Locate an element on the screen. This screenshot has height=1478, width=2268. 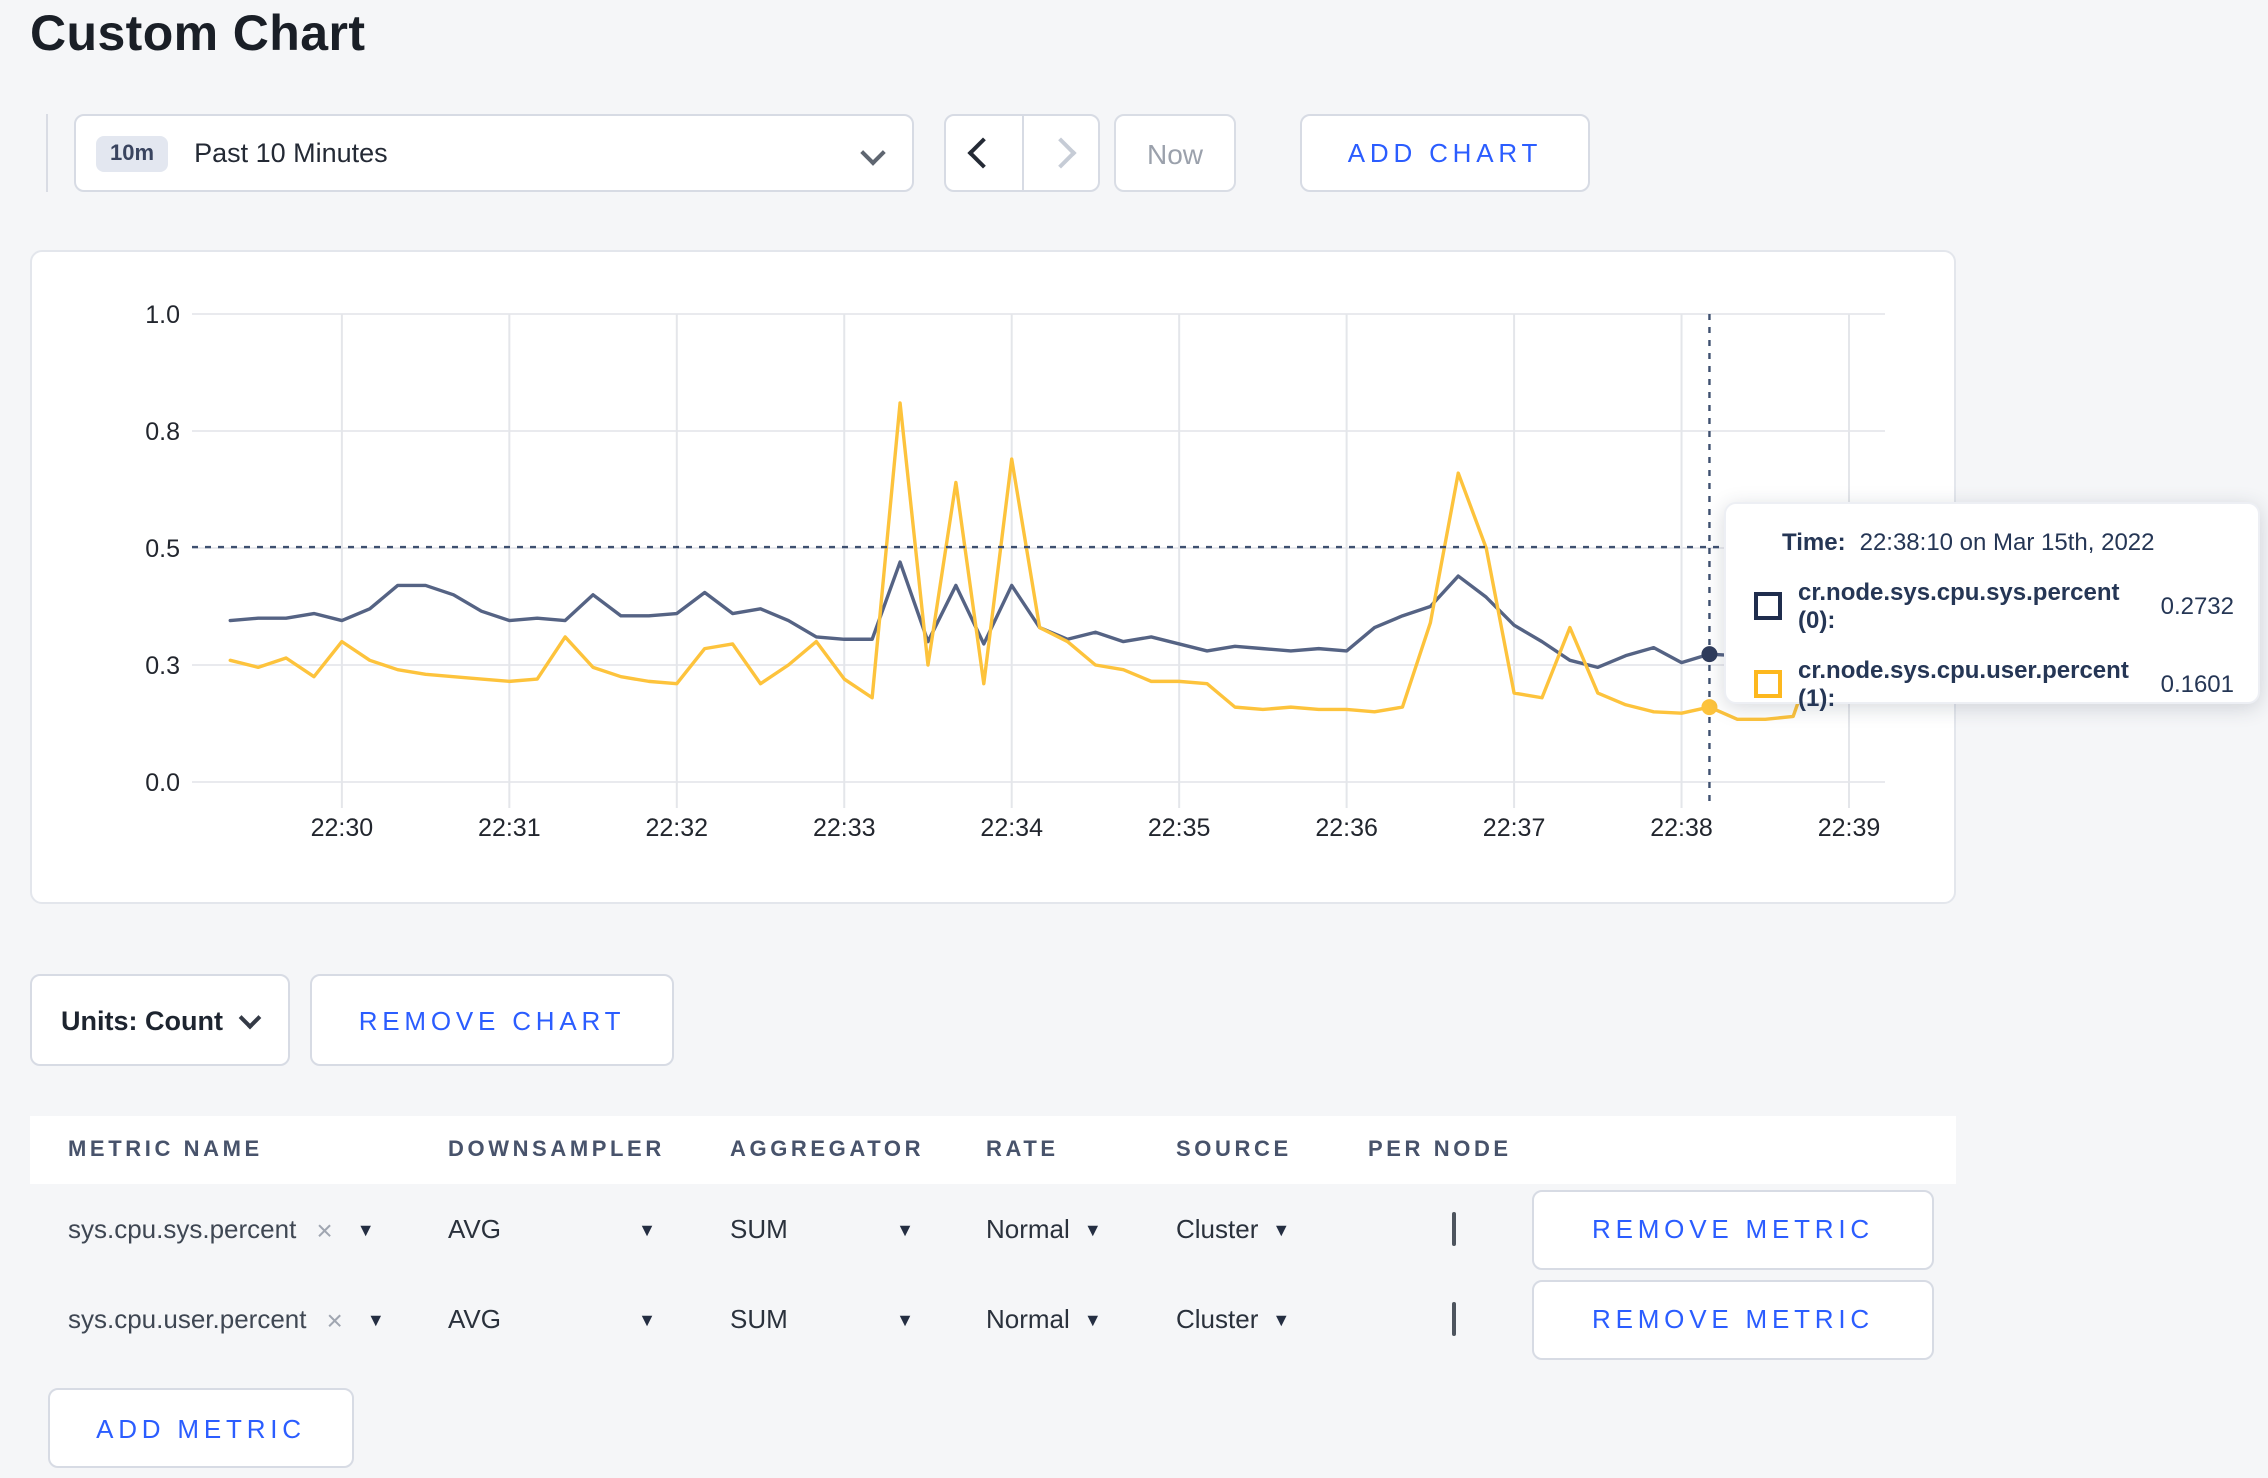
next-time-button is located at coordinates (1059, 153).